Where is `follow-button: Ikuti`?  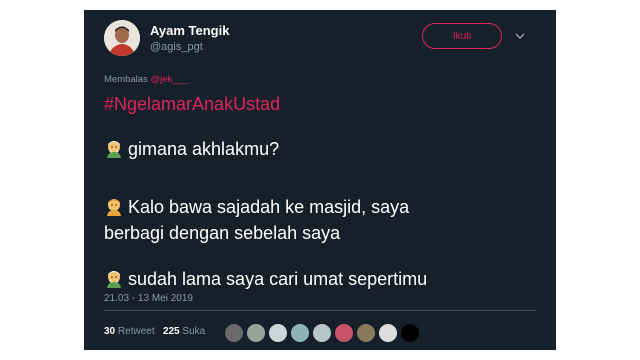 follow-button: Ikuti is located at coordinates (462, 36).